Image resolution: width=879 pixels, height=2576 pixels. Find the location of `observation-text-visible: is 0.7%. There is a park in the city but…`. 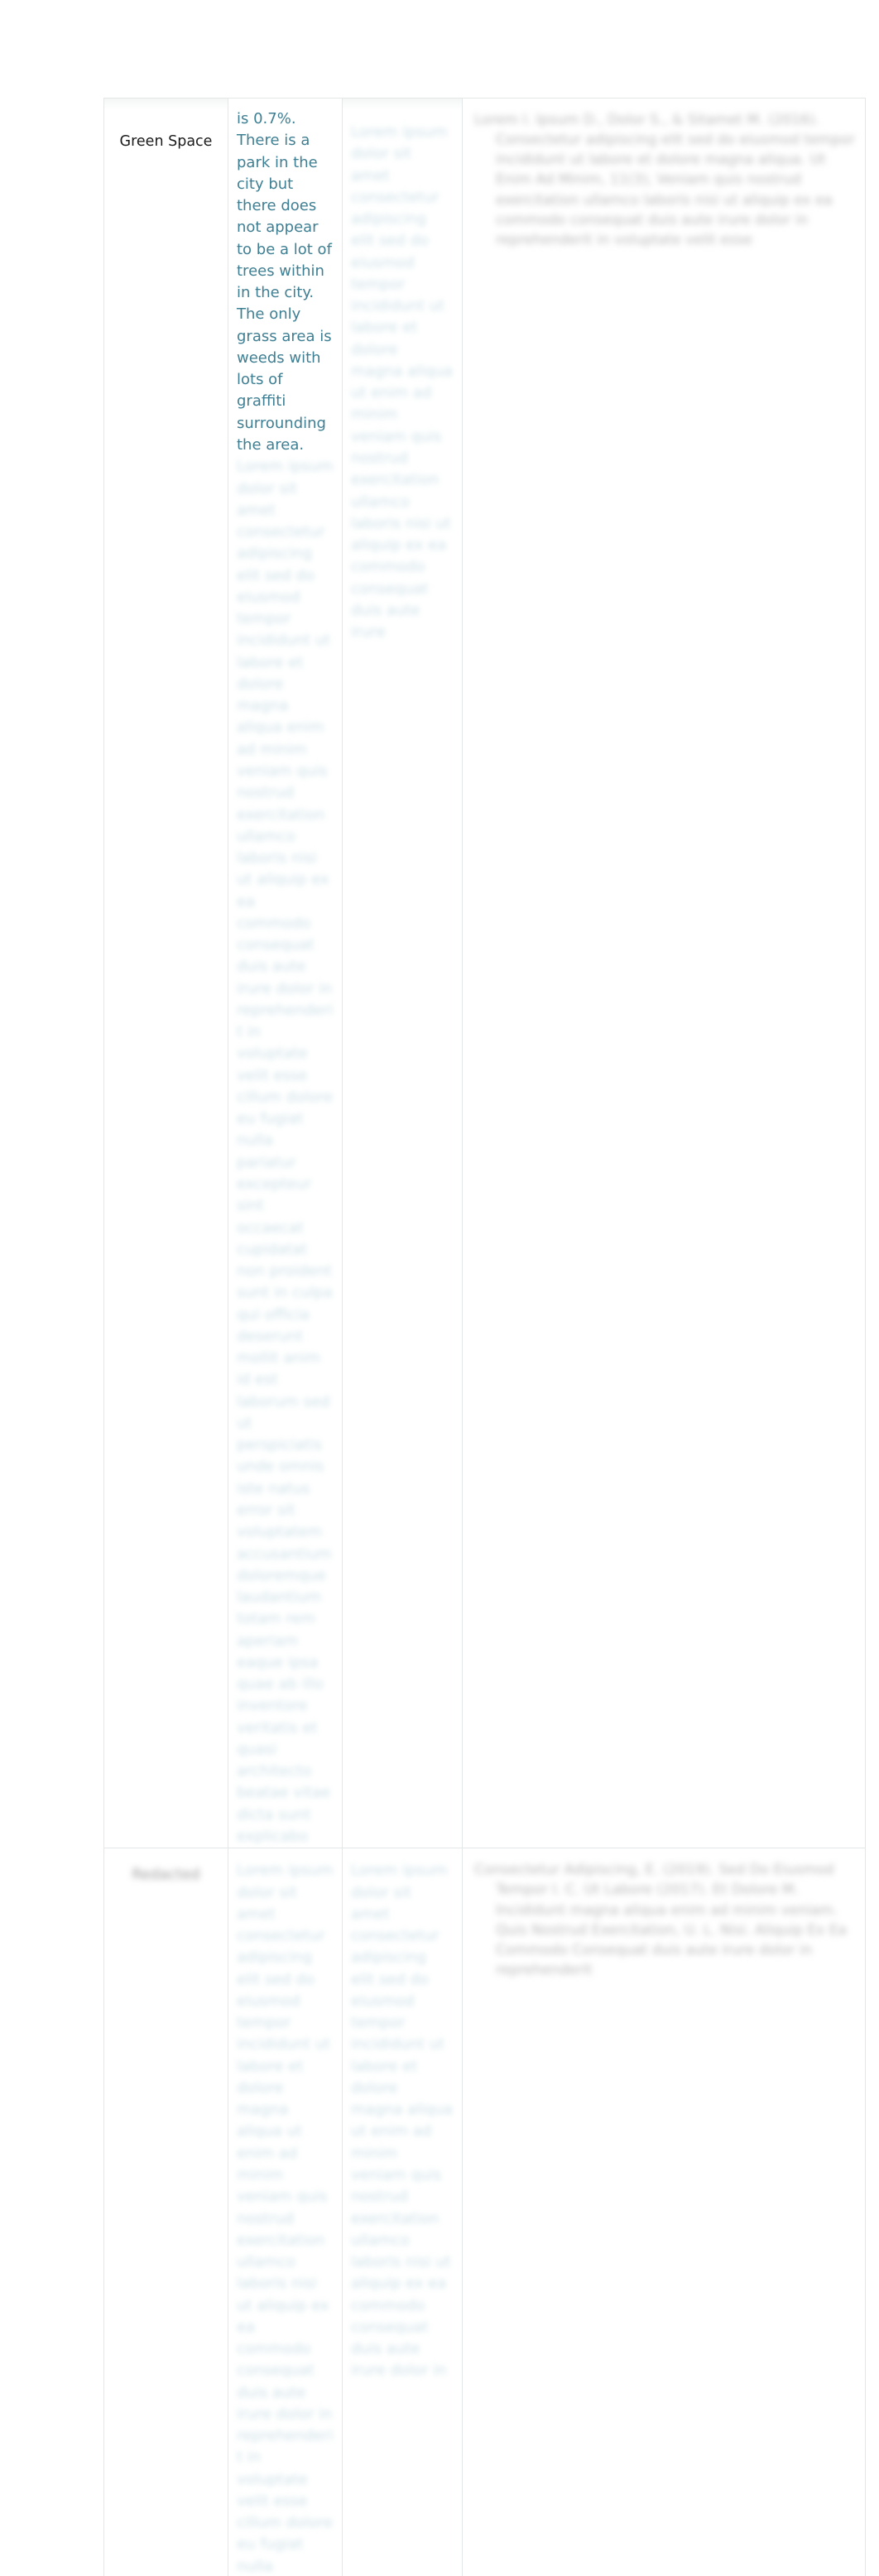

observation-text-visible: is 0.7%. There is a park in the city but… is located at coordinates (285, 277).